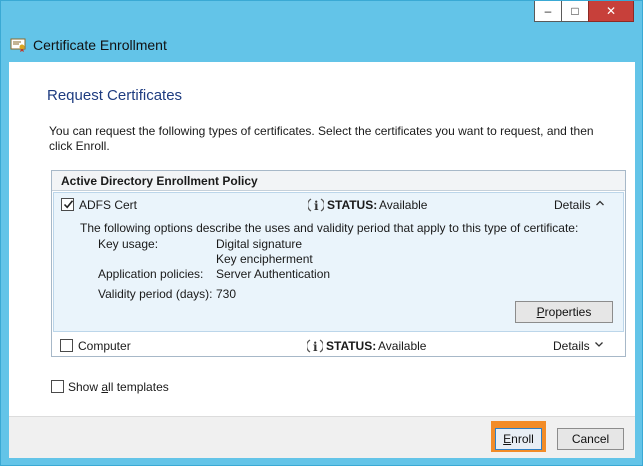  Describe the element at coordinates (540, 312) in the screenshot. I see `properties-accelerator: P` at that location.